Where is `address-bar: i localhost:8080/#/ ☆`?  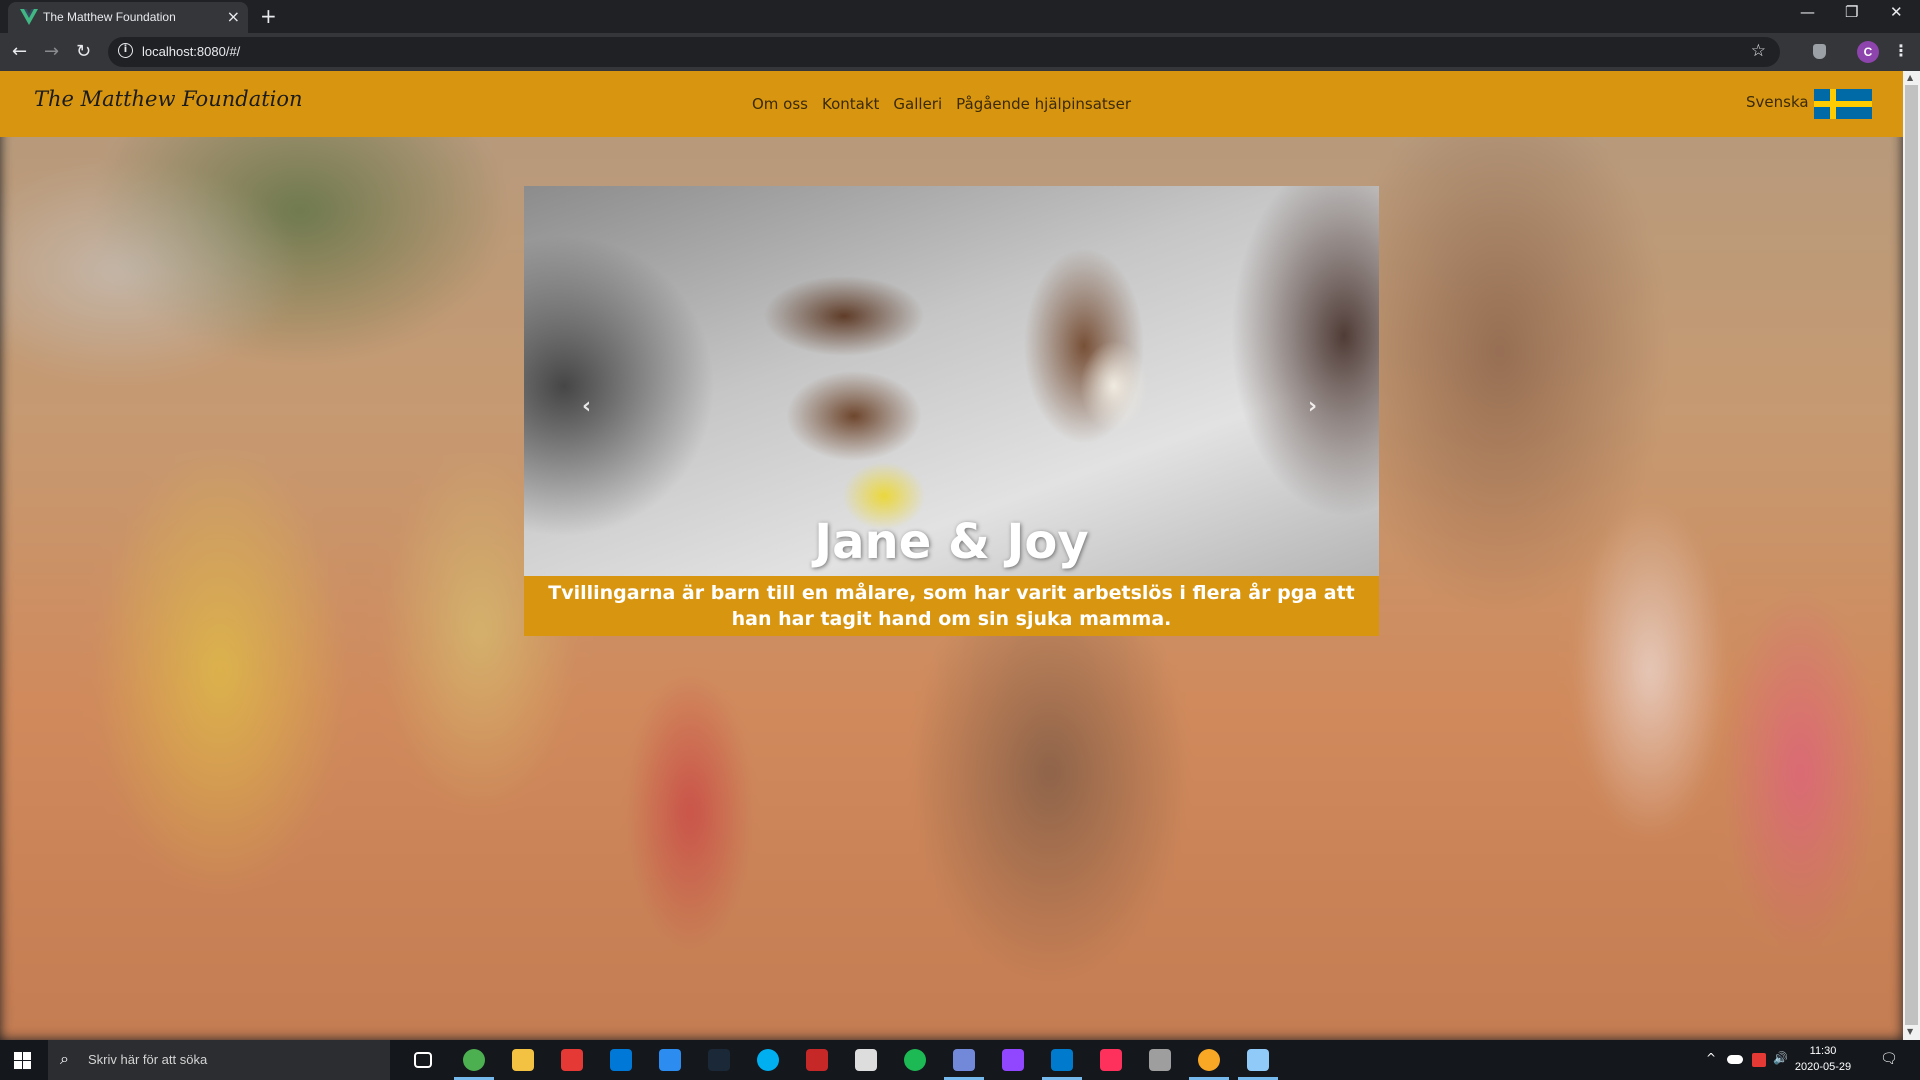 address-bar: i localhost:8080/#/ ☆ is located at coordinates (944, 52).